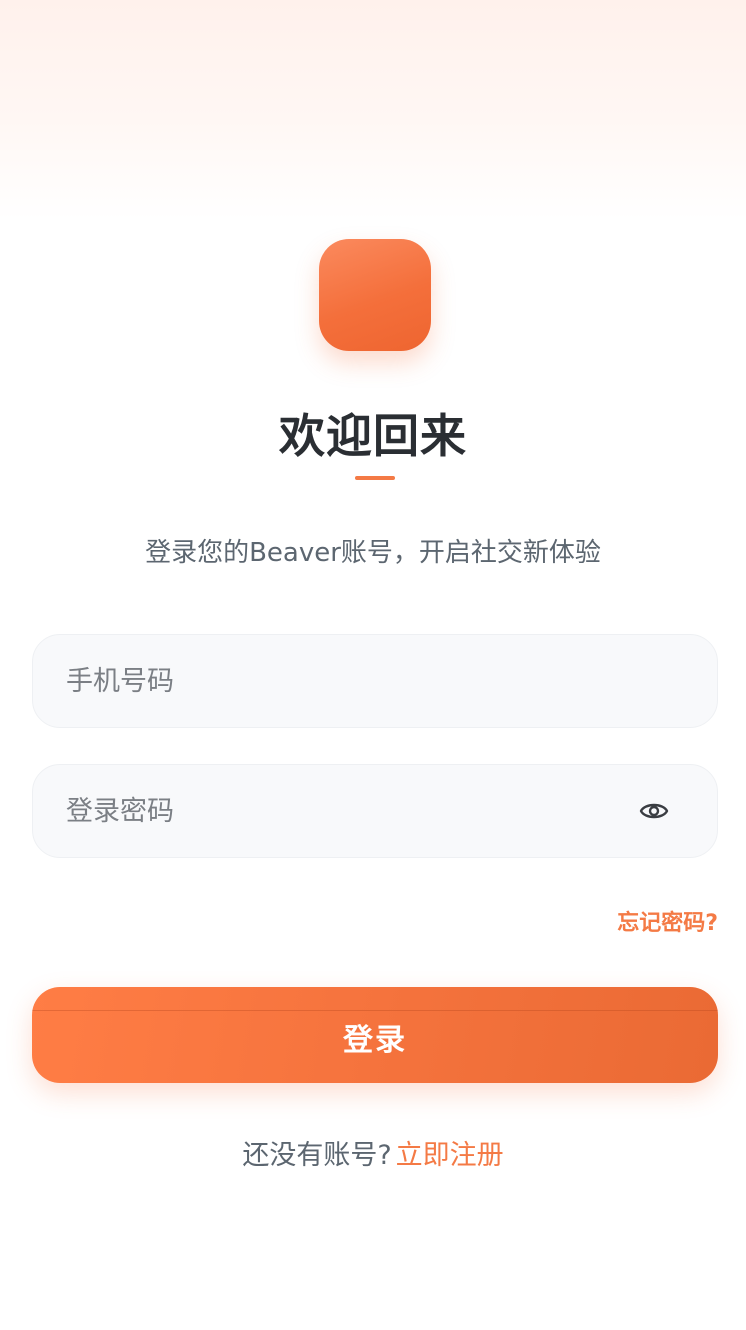  Describe the element at coordinates (317, 1155) in the screenshot. I see `no-account-text: 还没有账号?` at that location.